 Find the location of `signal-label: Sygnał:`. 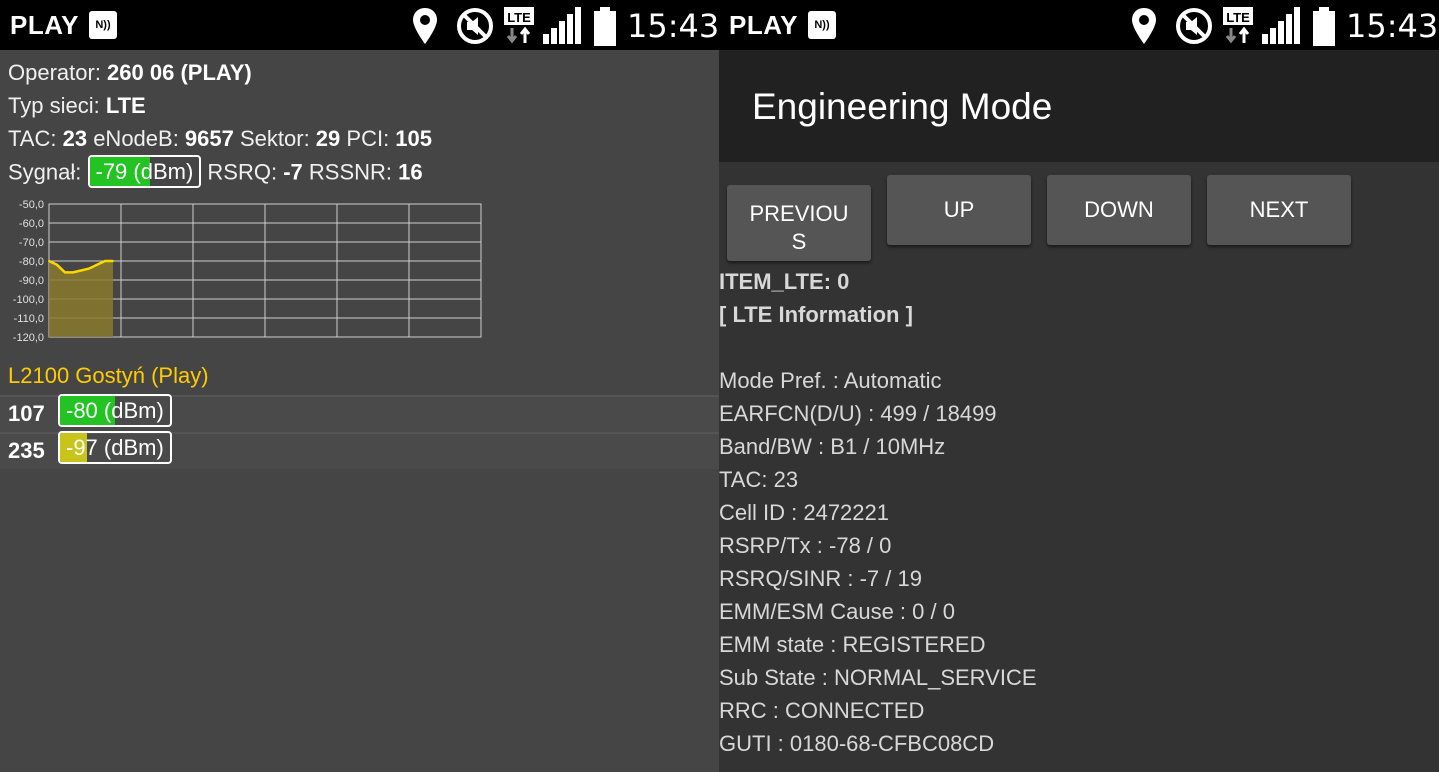

signal-label: Sygnał: is located at coordinates (48, 172).